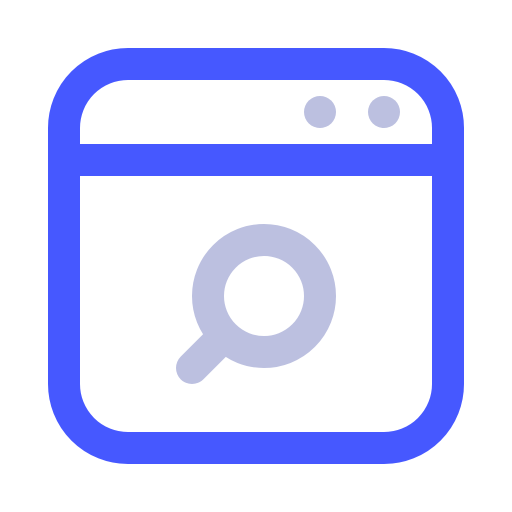 The height and width of the screenshot is (512, 512). What do you see at coordinates (256, 304) in the screenshot?
I see `magnifier-icon` at bounding box center [256, 304].